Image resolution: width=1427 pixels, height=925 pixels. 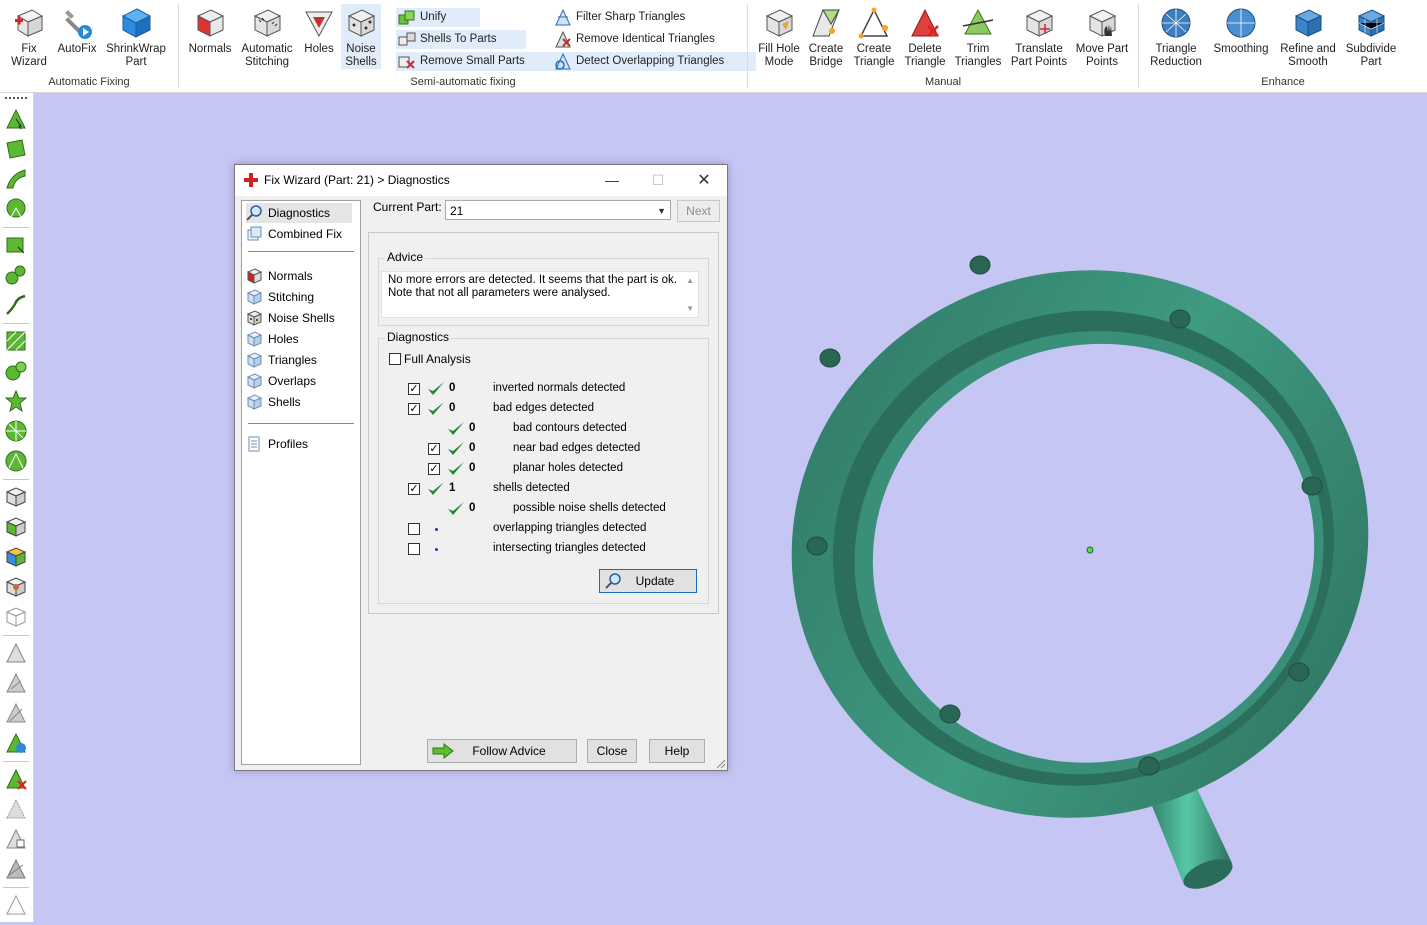 I want to click on create-triangle-button: Create Triangle, so click(x=874, y=36).